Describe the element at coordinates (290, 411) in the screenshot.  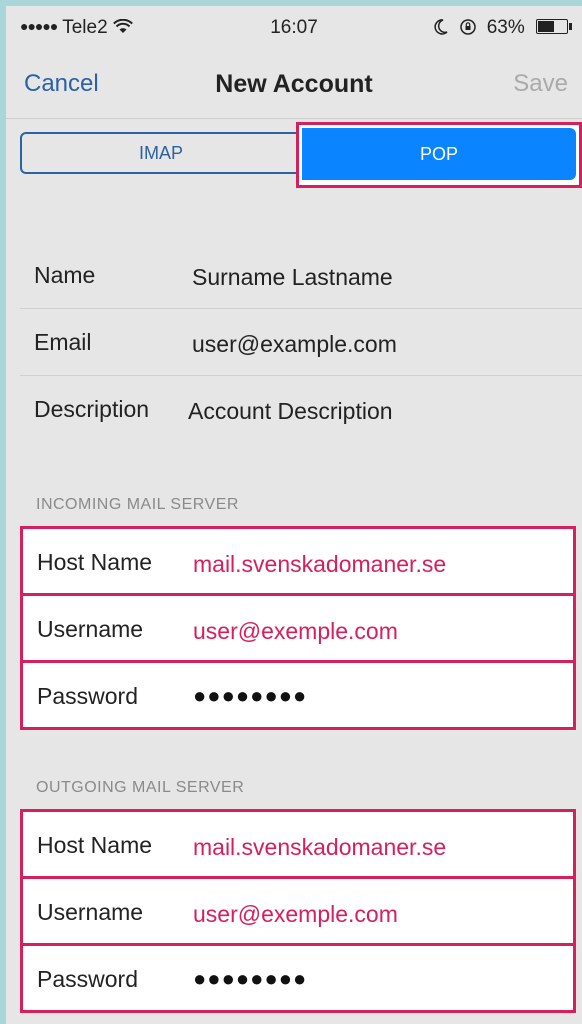
I see `description-field: Account Description` at that location.